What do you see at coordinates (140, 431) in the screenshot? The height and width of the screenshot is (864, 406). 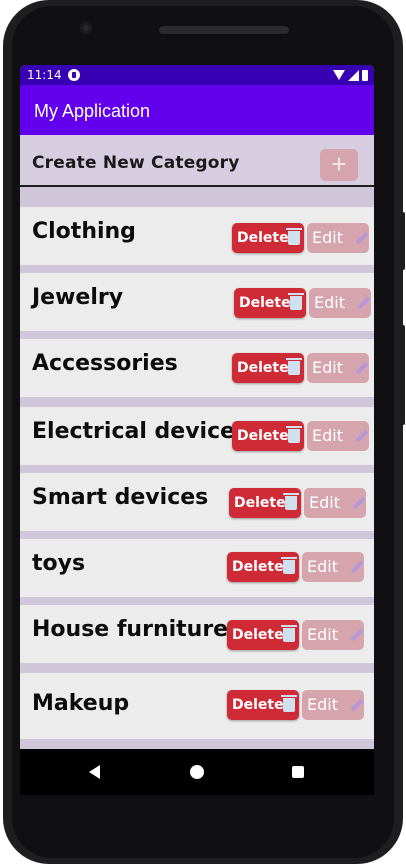 I see `category-name: Electrical devices` at bounding box center [140, 431].